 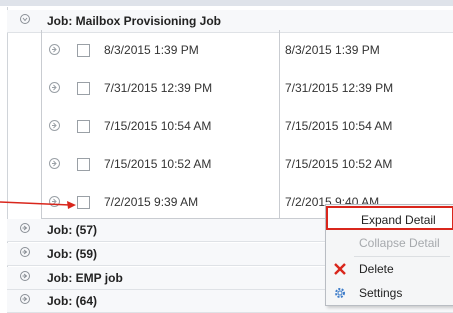 What do you see at coordinates (247, 51) in the screenshot?
I see `table-row: 8/3/2015 1:39 PM 8/3/2015 1:39 PM` at bounding box center [247, 51].